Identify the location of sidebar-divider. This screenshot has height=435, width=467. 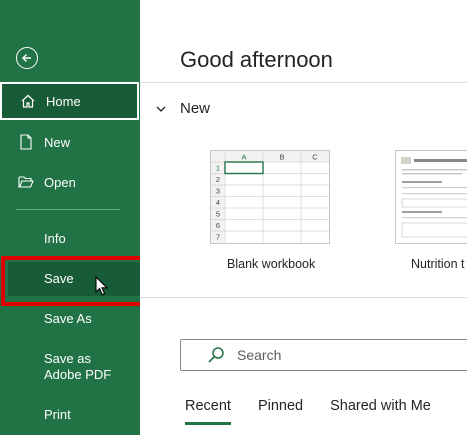
(68, 209).